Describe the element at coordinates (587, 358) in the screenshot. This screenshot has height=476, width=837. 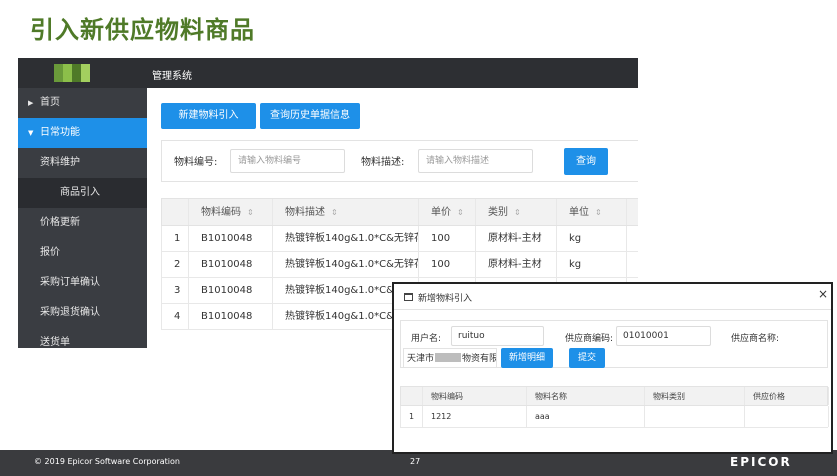
I see `submit-button: 提交` at that location.